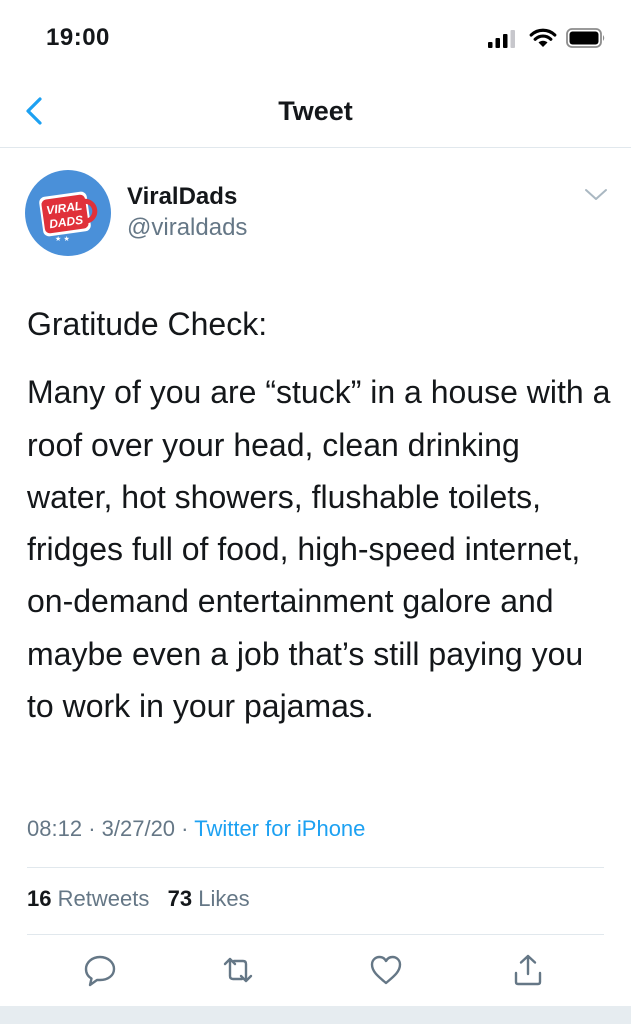  What do you see at coordinates (315, 40) in the screenshot?
I see `status-bar: 19:00` at bounding box center [315, 40].